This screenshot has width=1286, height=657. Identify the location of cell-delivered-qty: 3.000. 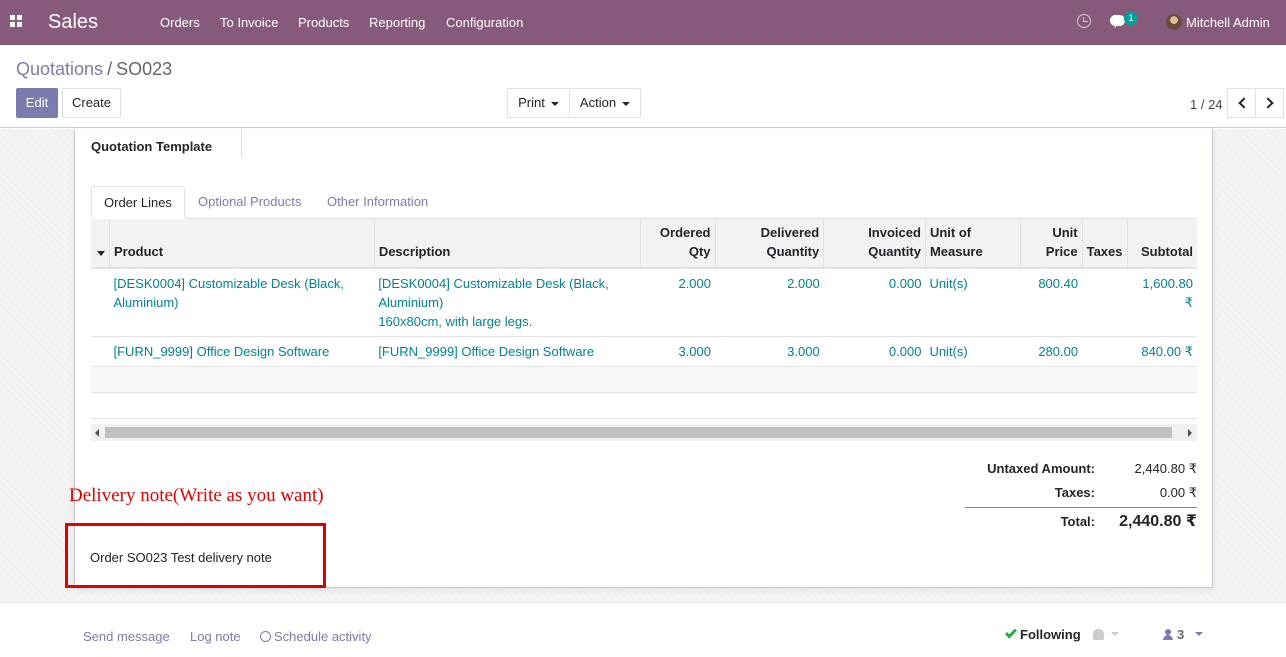
(769, 351).